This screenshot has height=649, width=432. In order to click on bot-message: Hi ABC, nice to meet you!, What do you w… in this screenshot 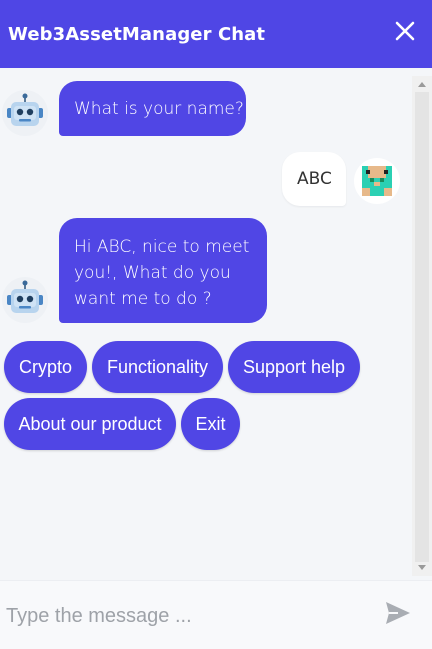, I will do `click(163, 270)`.